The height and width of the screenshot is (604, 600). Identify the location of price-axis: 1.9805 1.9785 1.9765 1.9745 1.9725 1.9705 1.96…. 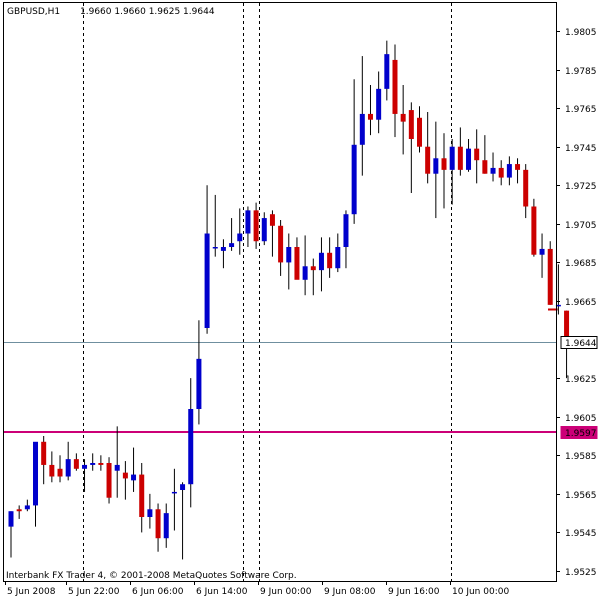
(577, 292).